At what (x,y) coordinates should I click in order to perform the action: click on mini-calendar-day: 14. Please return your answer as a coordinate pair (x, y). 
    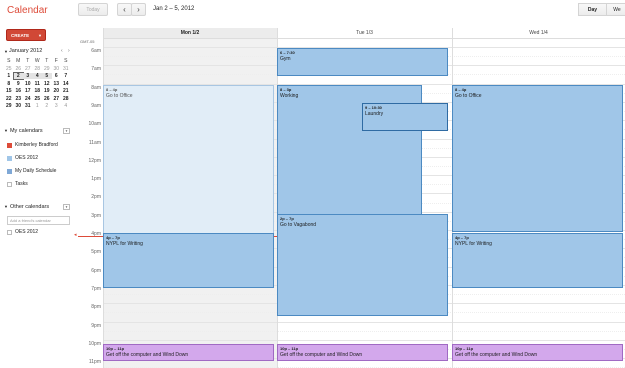
    Looking at the image, I should click on (66, 84).